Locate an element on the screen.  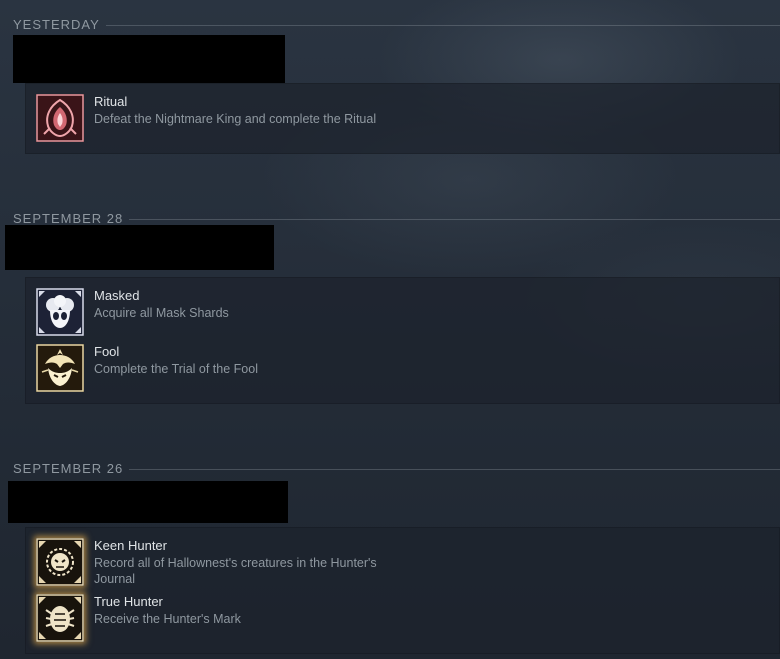
achievement-description: Receive the Hunter's Mark is located at coordinates (167, 619).